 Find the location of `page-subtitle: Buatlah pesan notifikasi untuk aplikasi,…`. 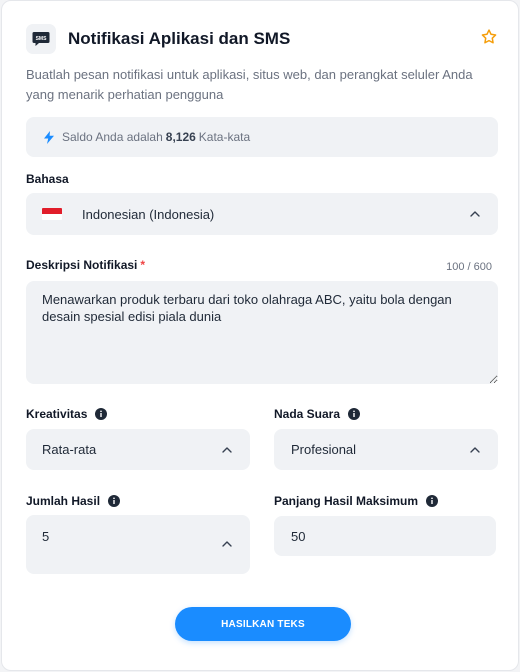

page-subtitle: Buatlah pesan notifikasi untuk aplikasi,… is located at coordinates (249, 84).